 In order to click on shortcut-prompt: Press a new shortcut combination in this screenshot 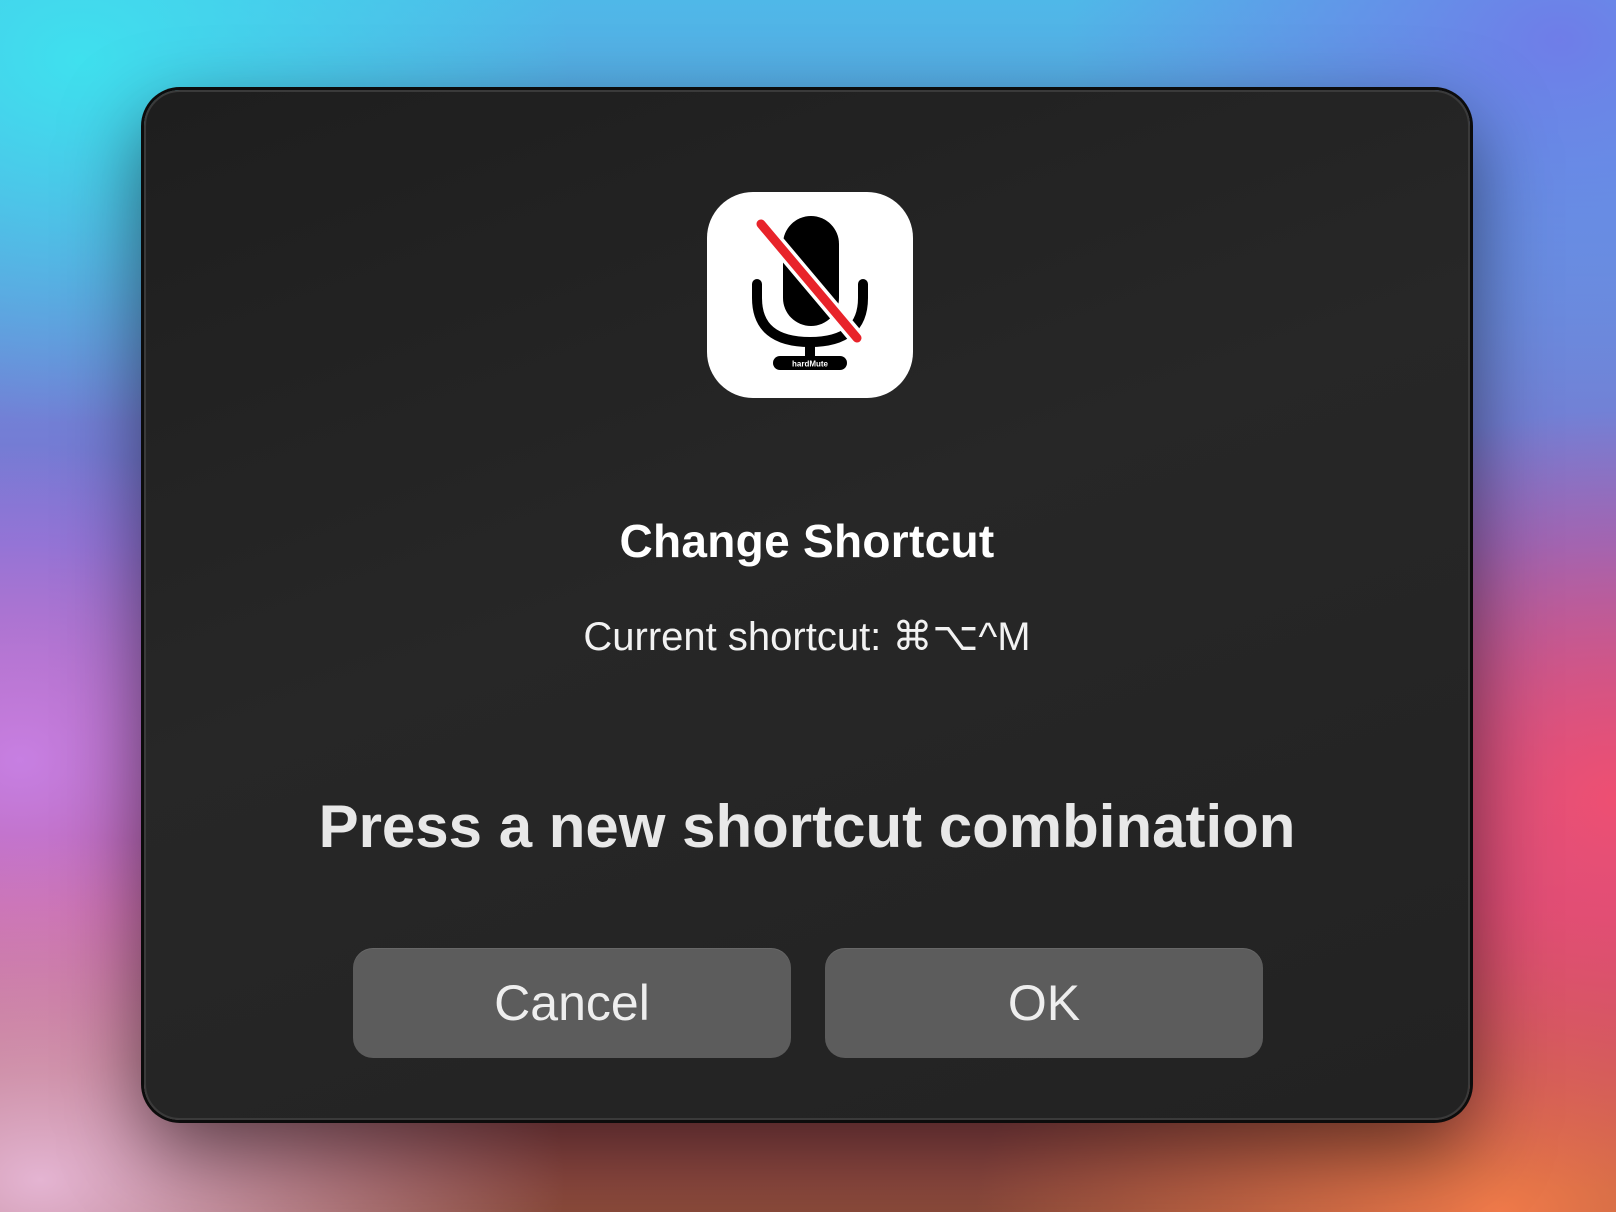, I will do `click(807, 826)`.